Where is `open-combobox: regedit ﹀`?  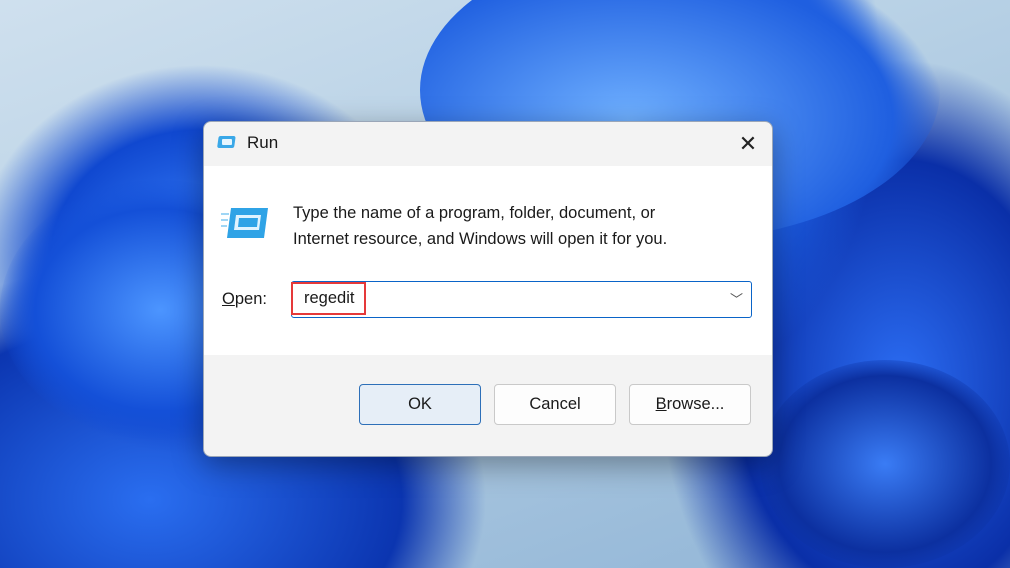 open-combobox: regedit ﹀ is located at coordinates (521, 299).